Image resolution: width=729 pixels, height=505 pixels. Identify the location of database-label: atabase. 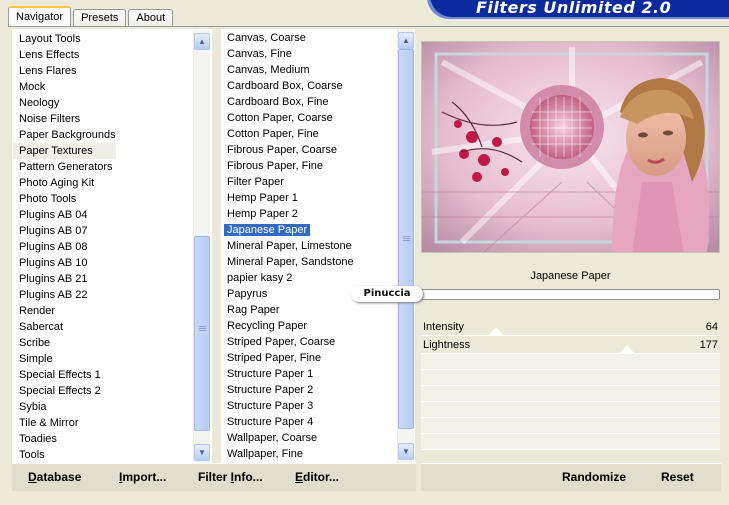
(59, 477).